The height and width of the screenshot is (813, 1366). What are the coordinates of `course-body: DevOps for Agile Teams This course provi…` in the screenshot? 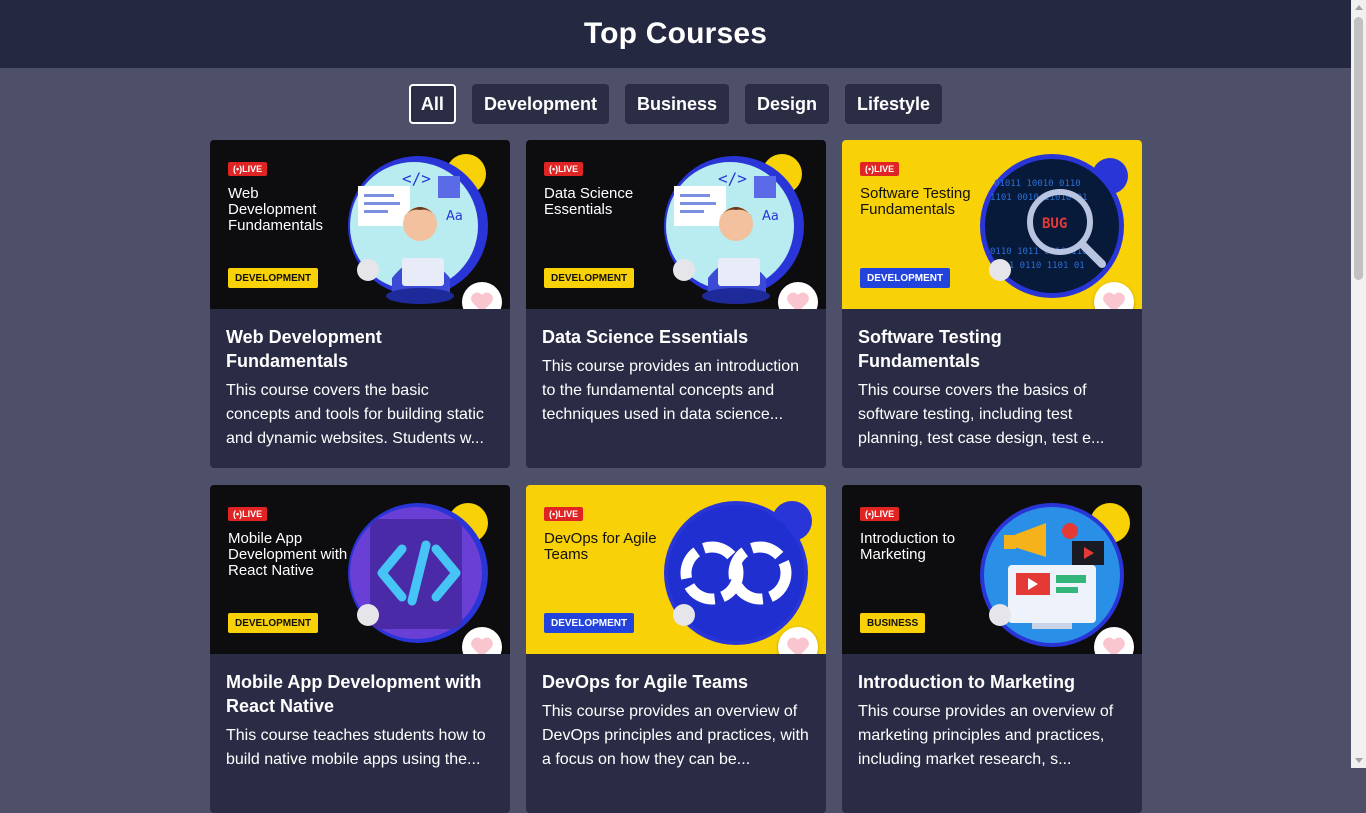 It's located at (676, 713).